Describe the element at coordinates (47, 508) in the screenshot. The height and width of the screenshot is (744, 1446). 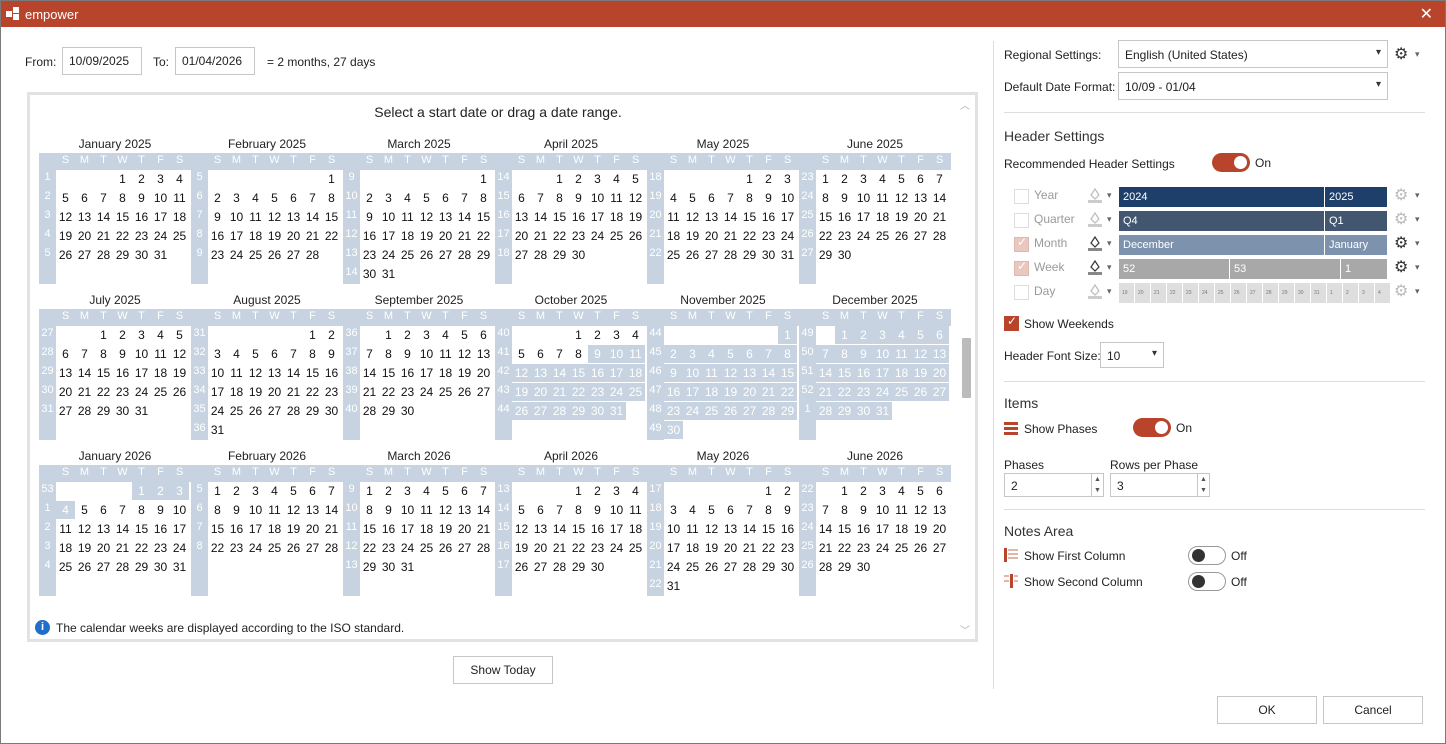
I see `week-number: 1` at that location.